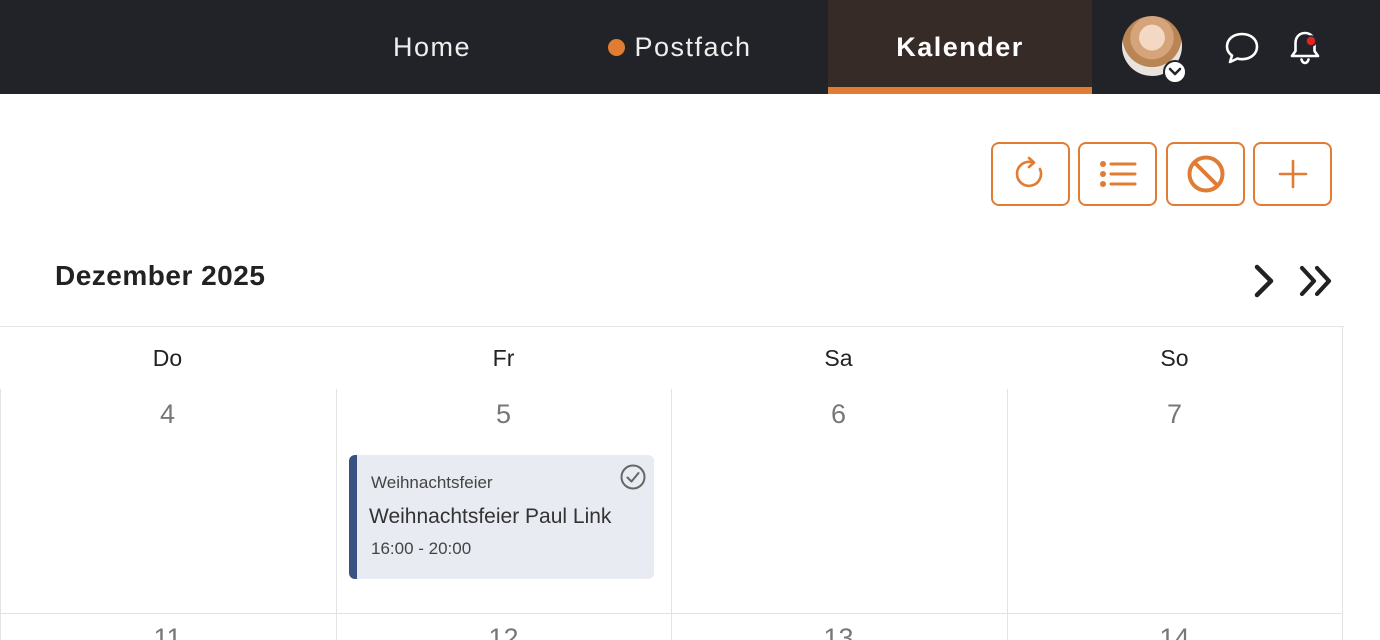  What do you see at coordinates (167, 631) in the screenshot?
I see `day-cell-number: 11` at bounding box center [167, 631].